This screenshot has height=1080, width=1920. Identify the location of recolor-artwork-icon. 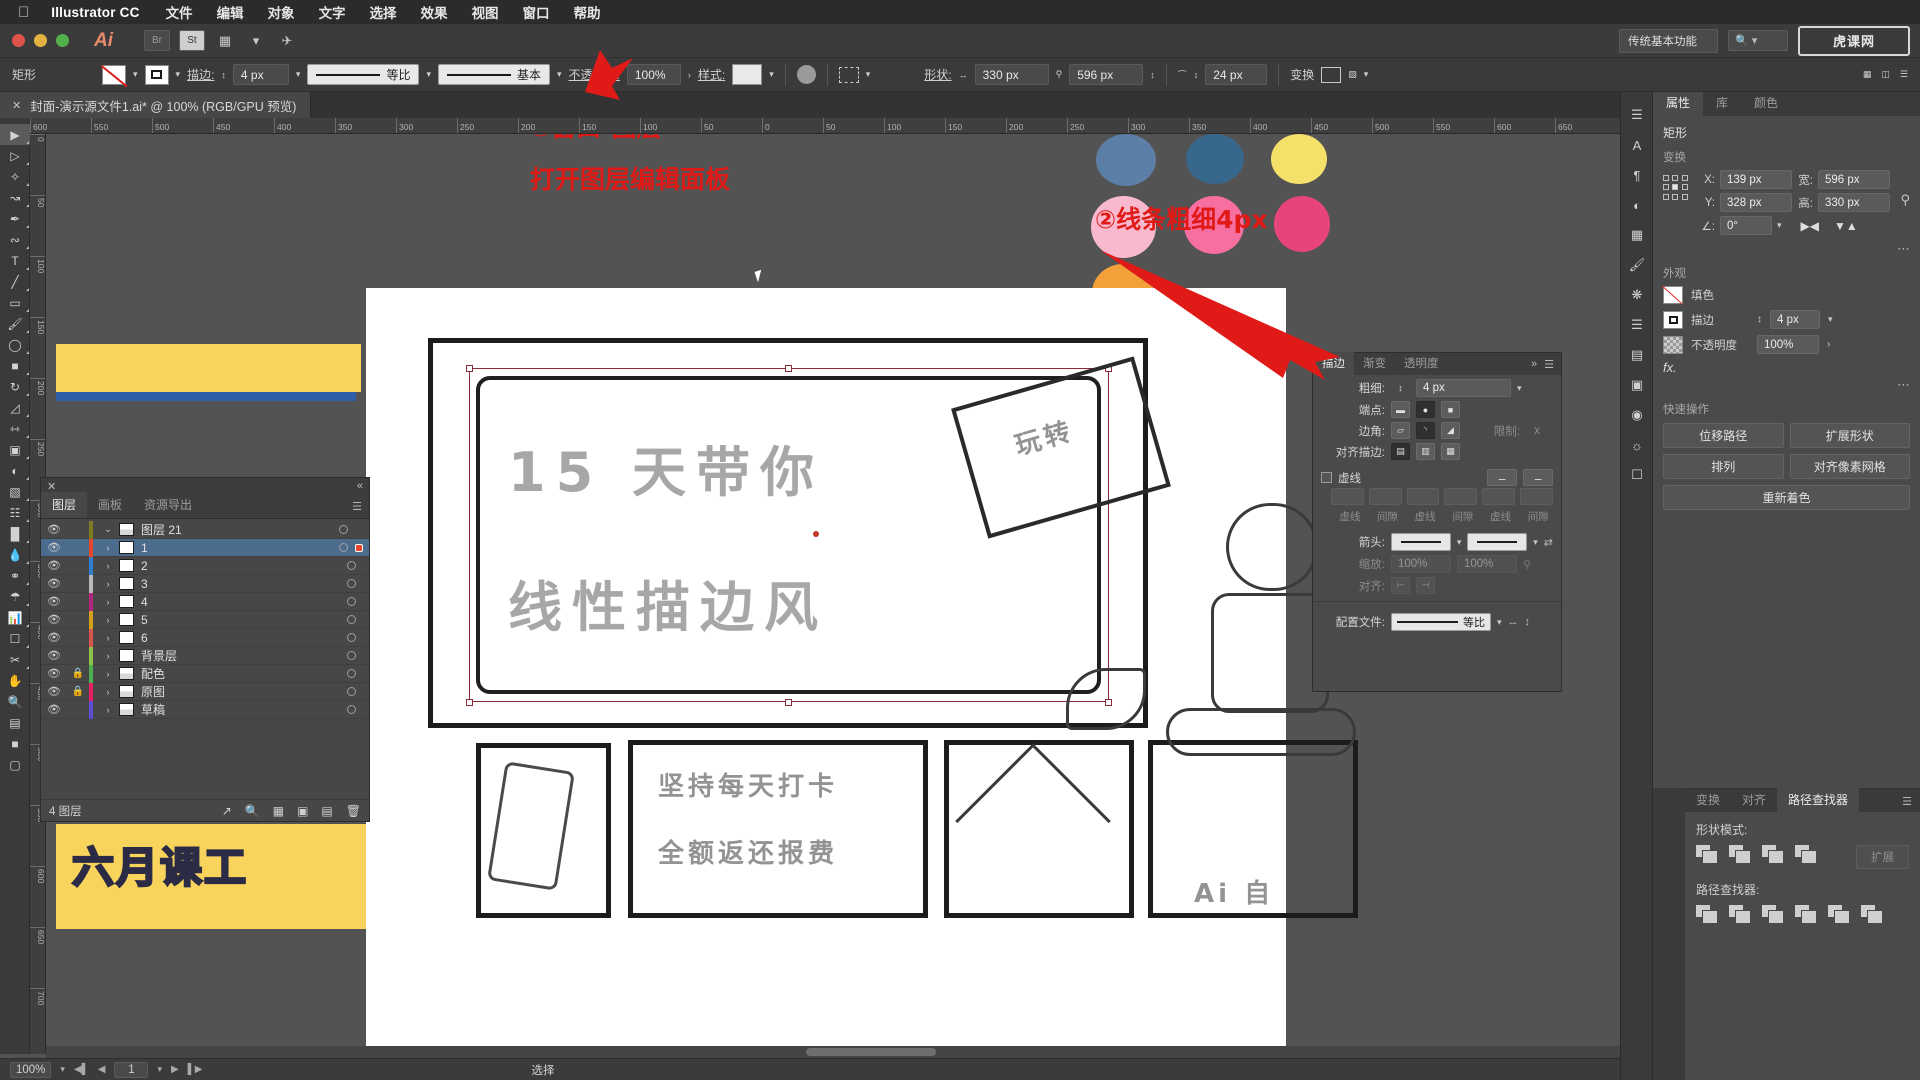
(806, 74).